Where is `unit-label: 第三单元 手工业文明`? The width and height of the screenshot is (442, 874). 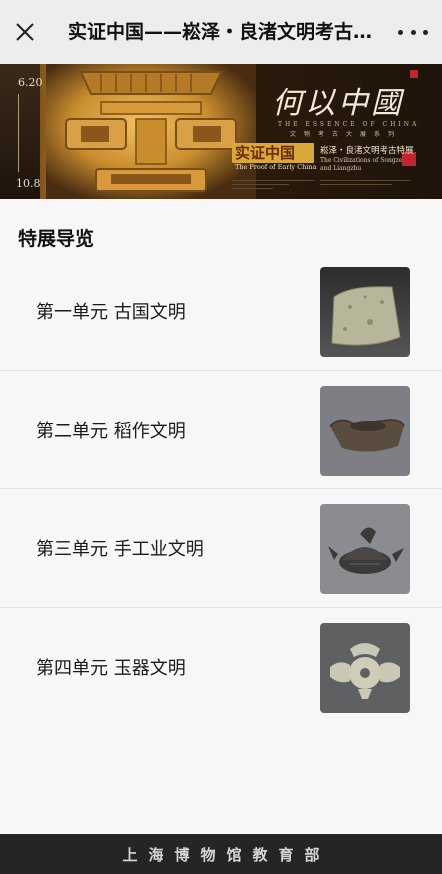
unit-label: 第三单元 手工业文明 is located at coordinates (120, 549).